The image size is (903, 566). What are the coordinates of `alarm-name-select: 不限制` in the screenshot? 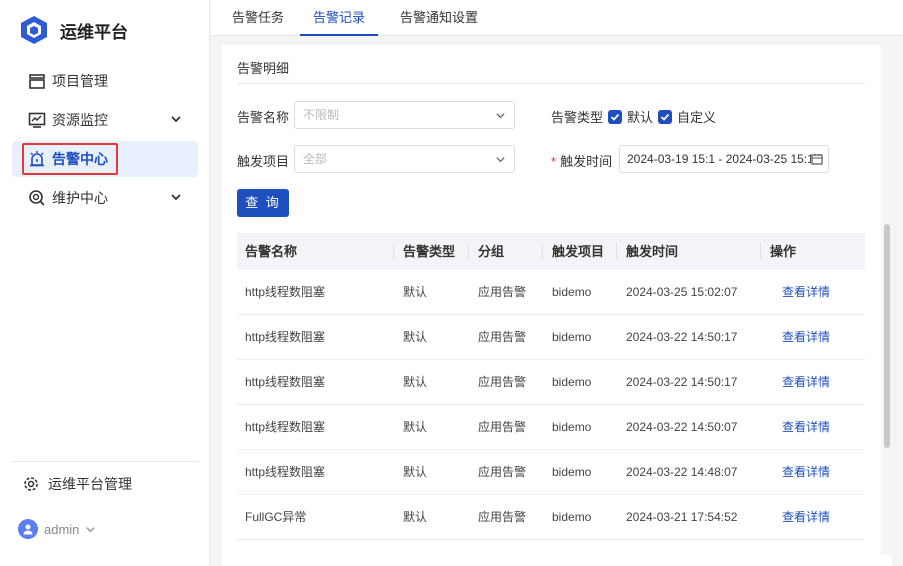 It's located at (404, 115).